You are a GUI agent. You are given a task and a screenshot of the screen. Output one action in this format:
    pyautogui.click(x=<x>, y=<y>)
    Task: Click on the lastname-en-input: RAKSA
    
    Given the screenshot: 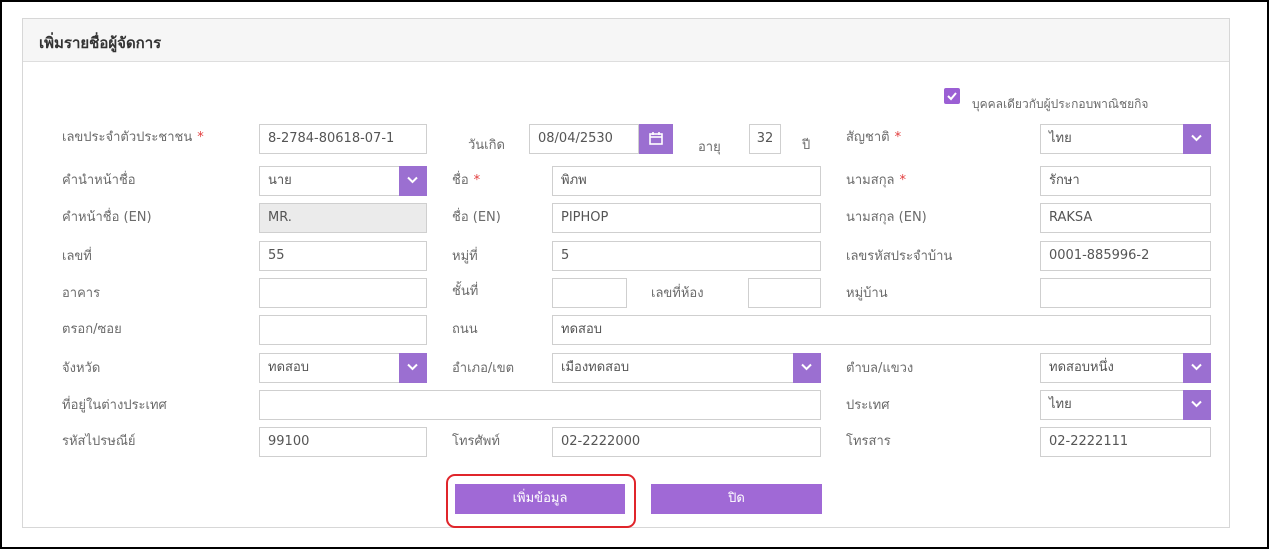 What is the action you would take?
    pyautogui.click(x=1125, y=218)
    